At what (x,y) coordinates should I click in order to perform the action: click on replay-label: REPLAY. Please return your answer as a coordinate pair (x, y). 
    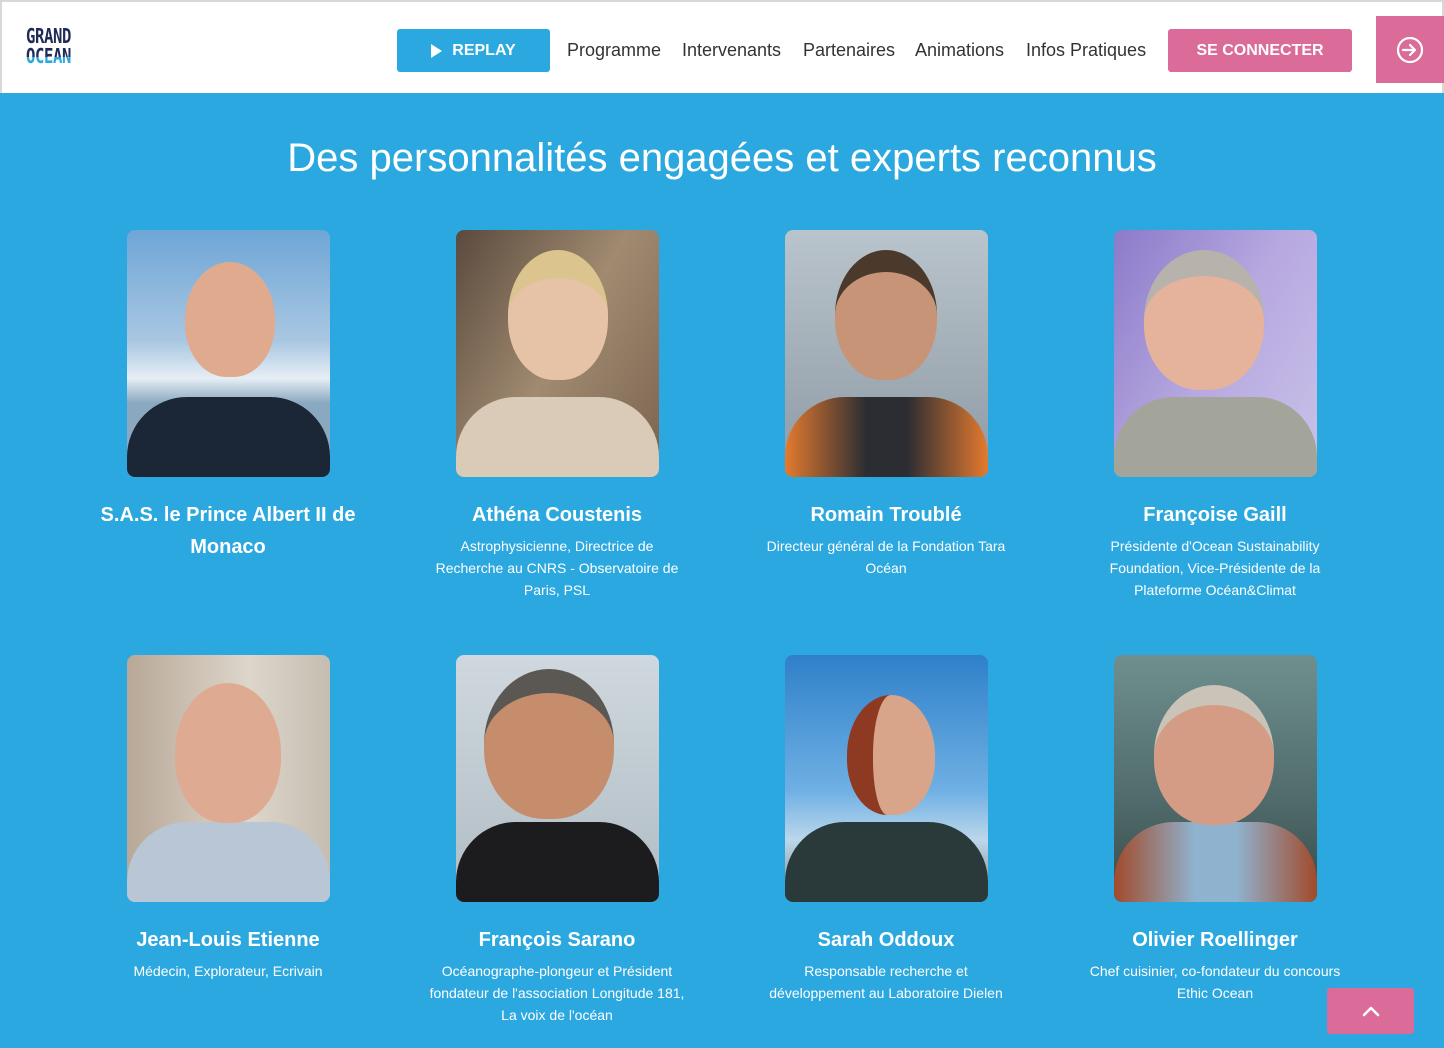
    Looking at the image, I should click on (484, 50).